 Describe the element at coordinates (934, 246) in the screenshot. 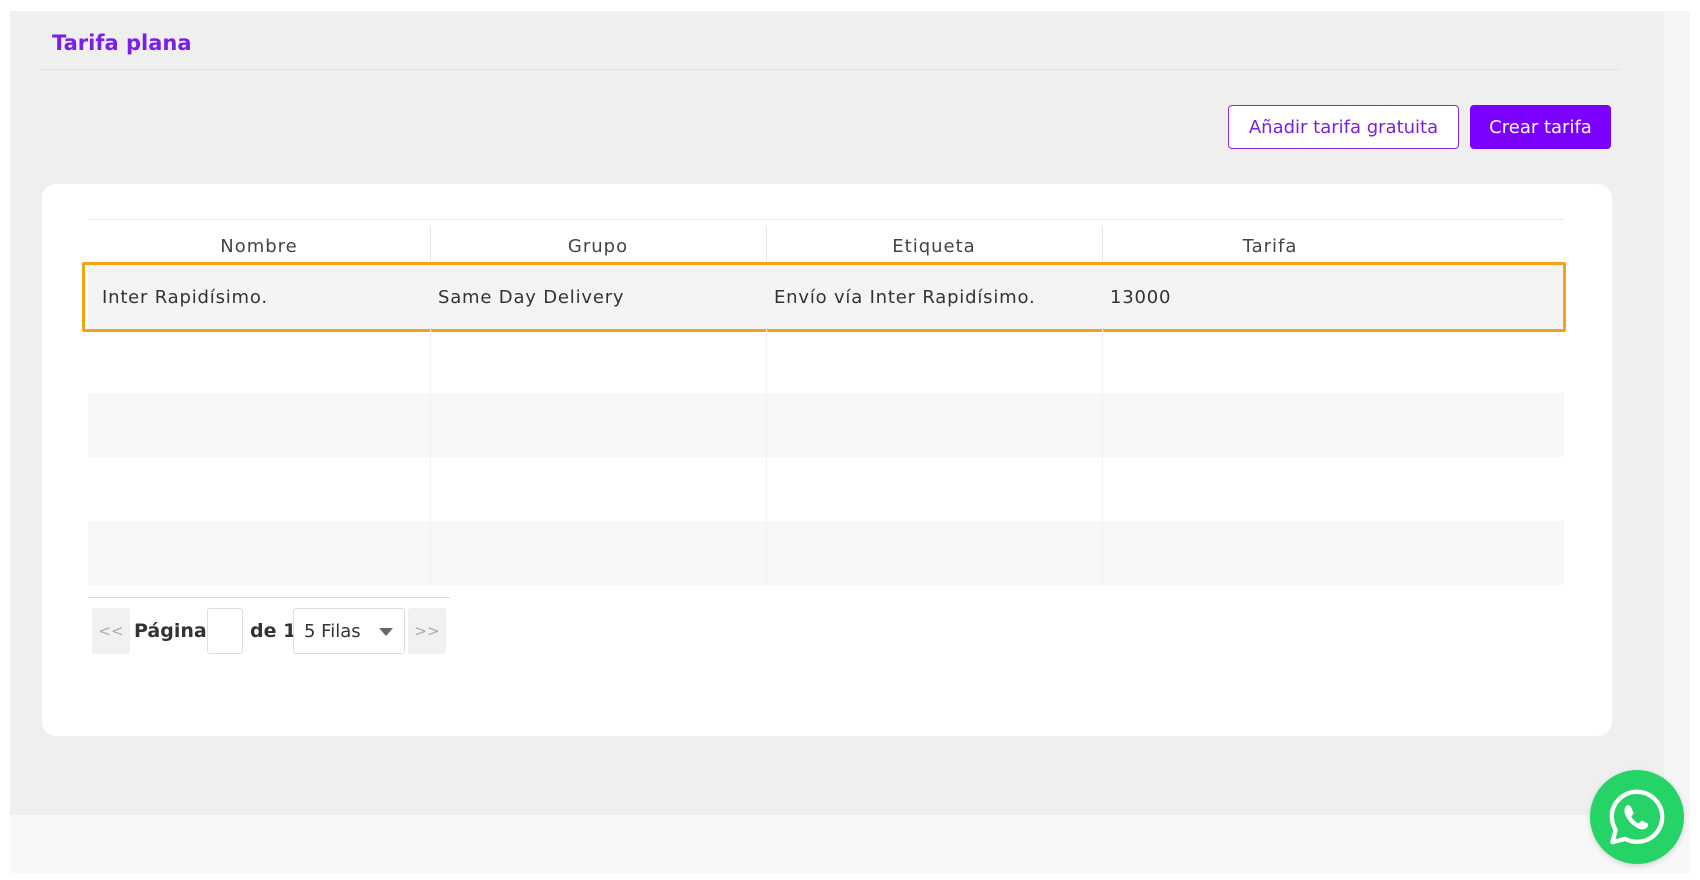

I see `column-header-etiqueta: Etiqueta` at that location.